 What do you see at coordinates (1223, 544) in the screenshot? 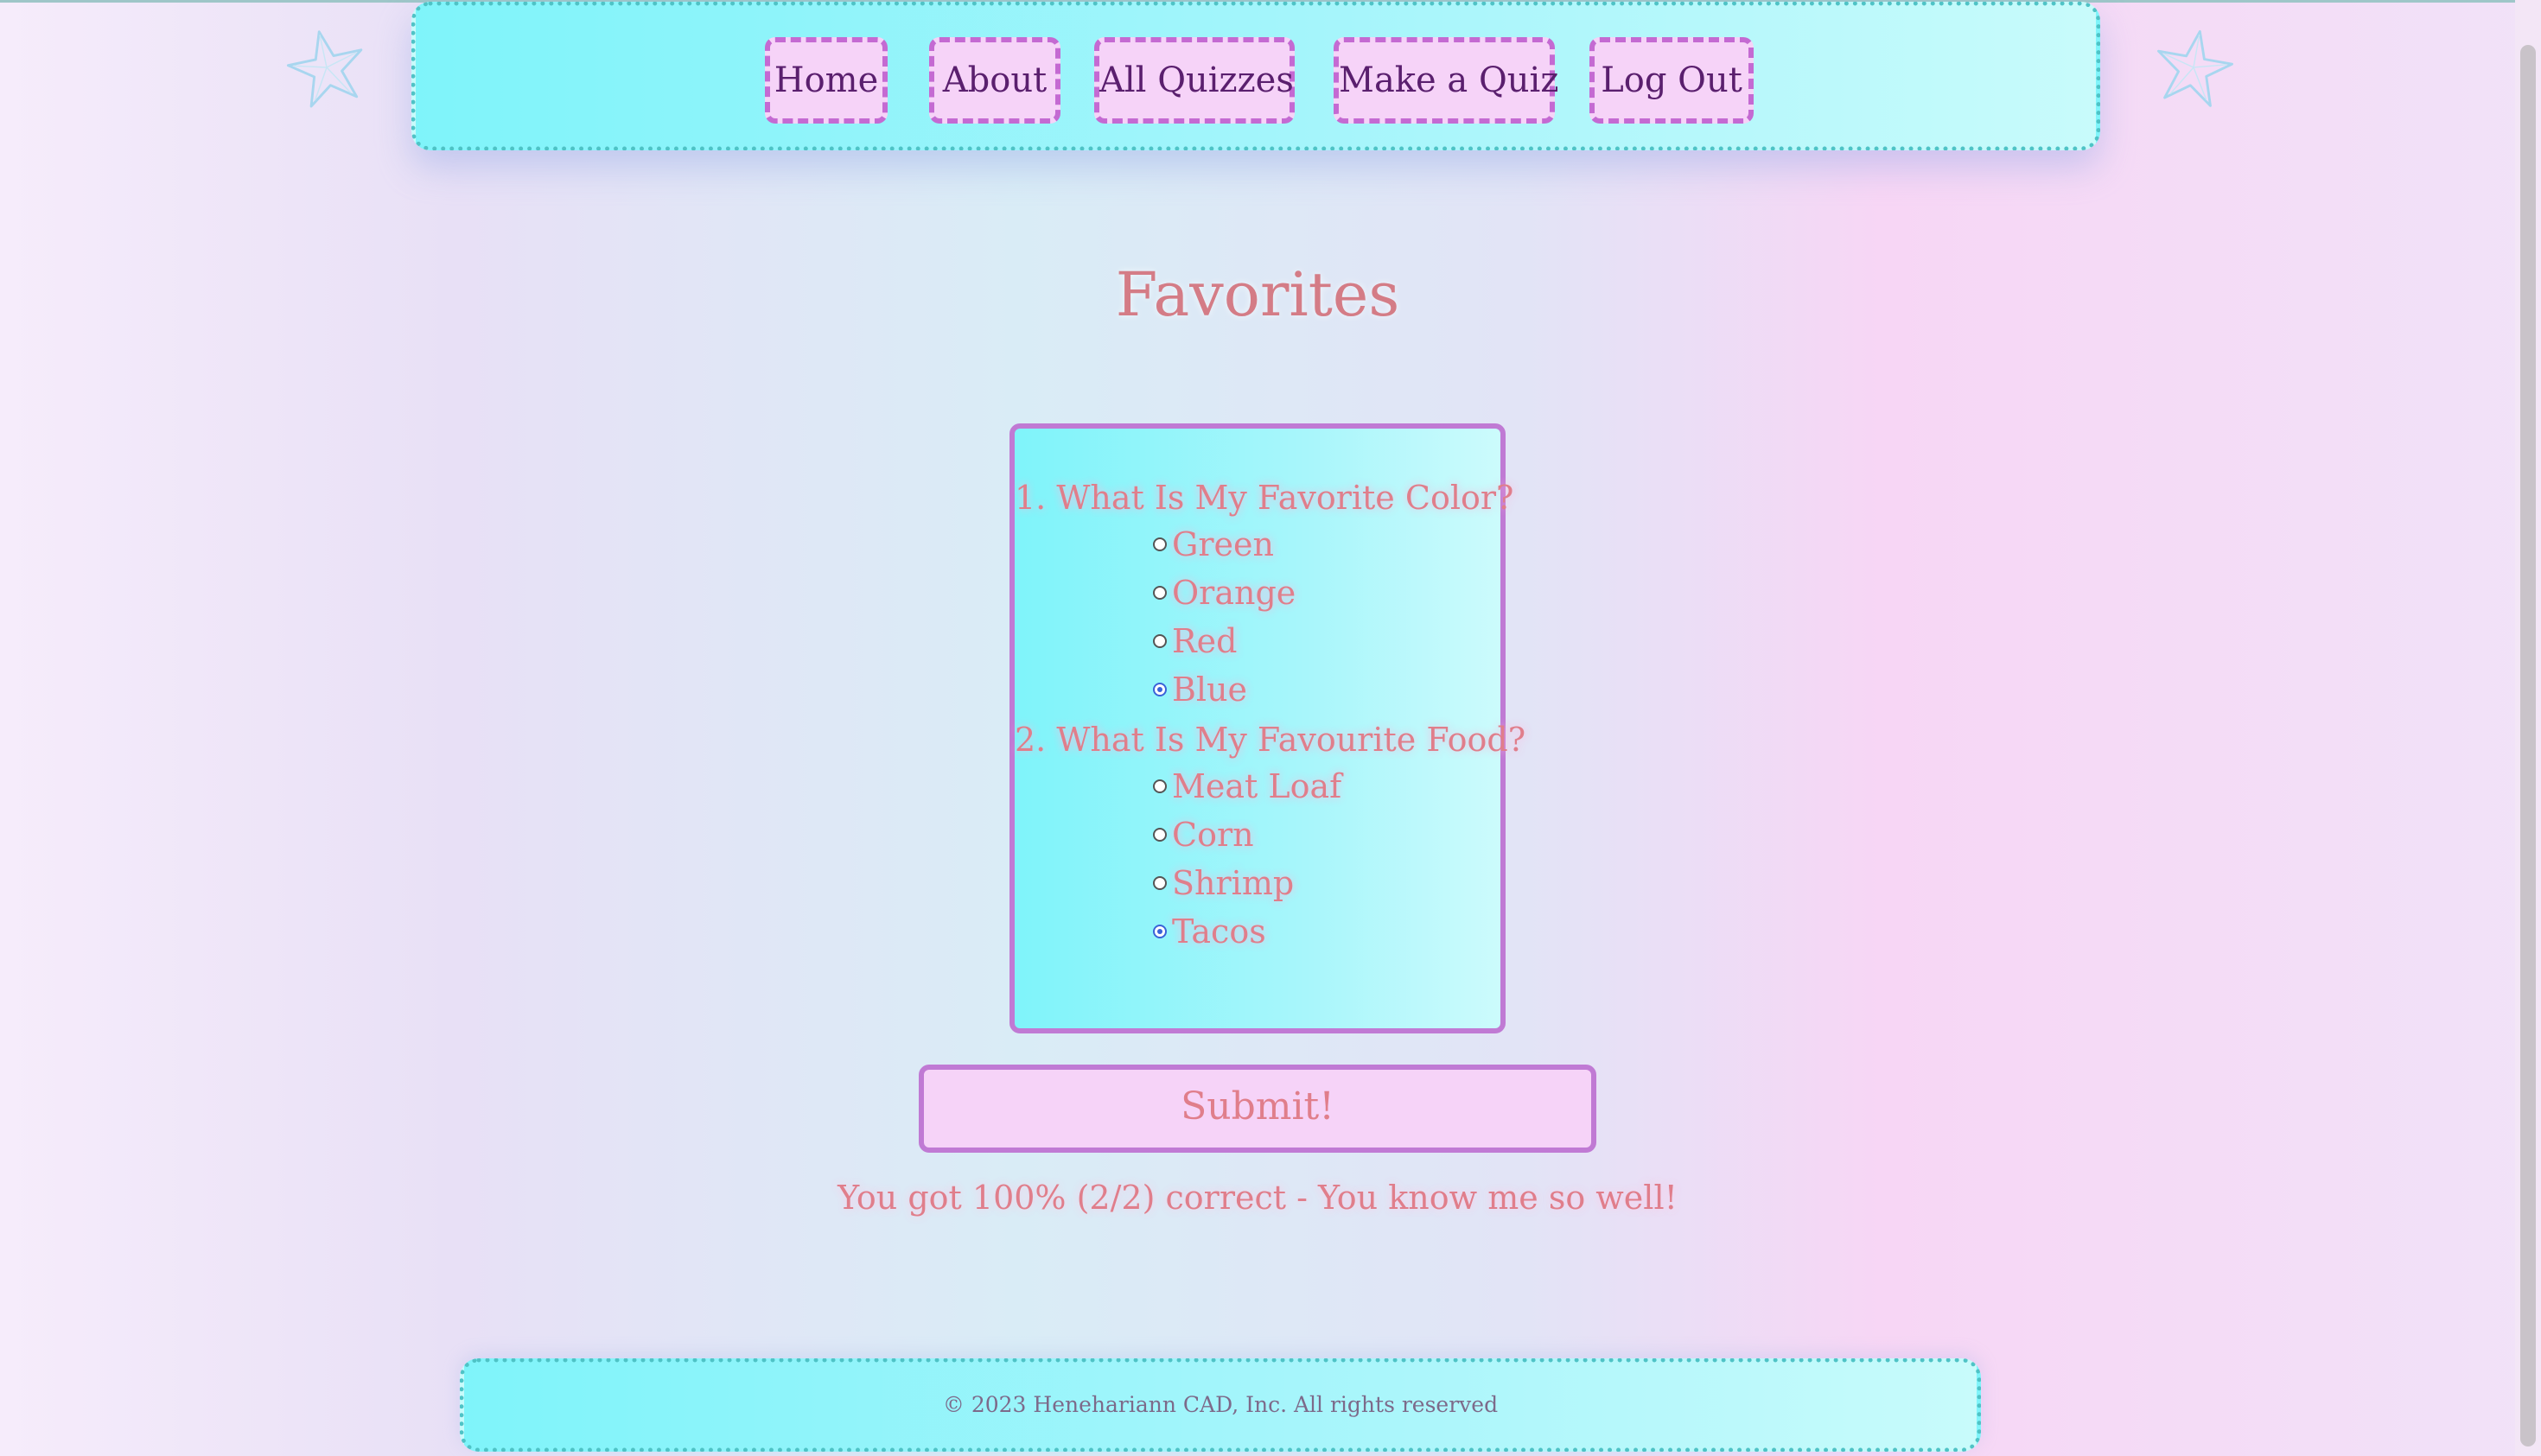
I see `answer-option-label: Green` at bounding box center [1223, 544].